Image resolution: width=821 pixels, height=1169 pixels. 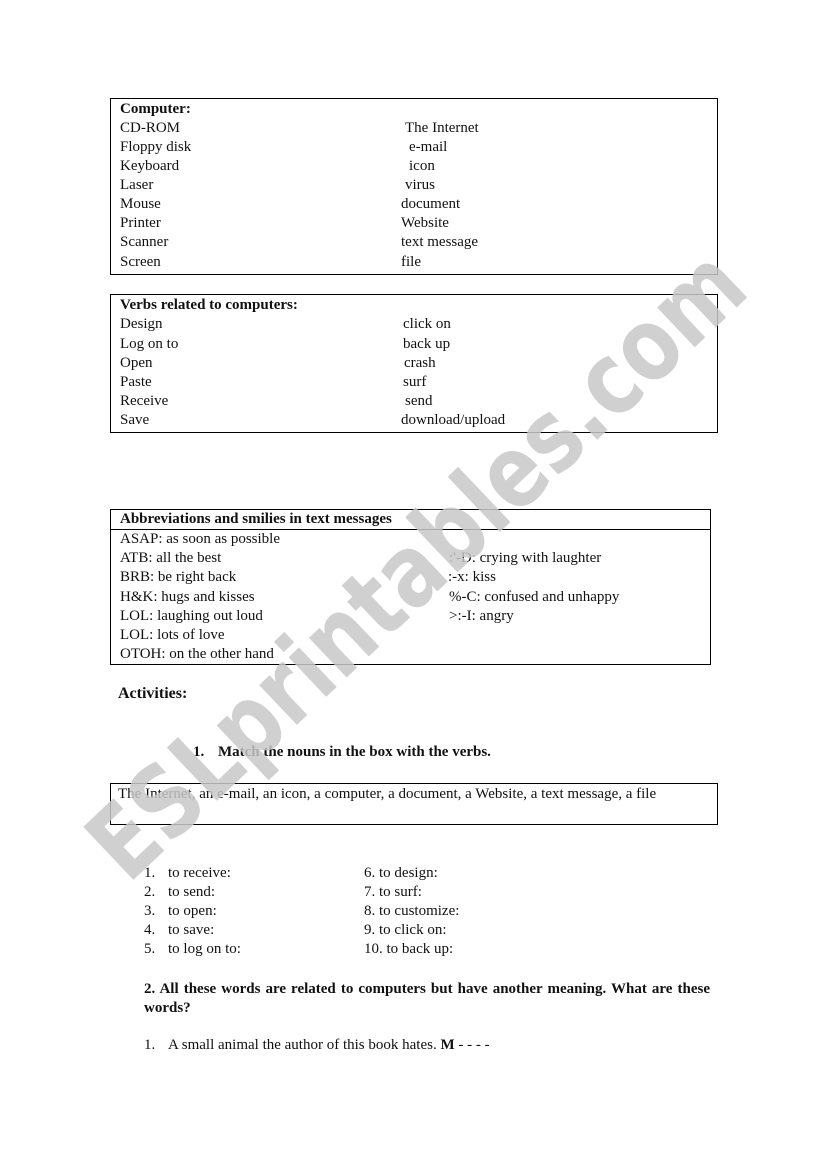 I want to click on abbr-left: ATB: all the best, so click(x=171, y=558).